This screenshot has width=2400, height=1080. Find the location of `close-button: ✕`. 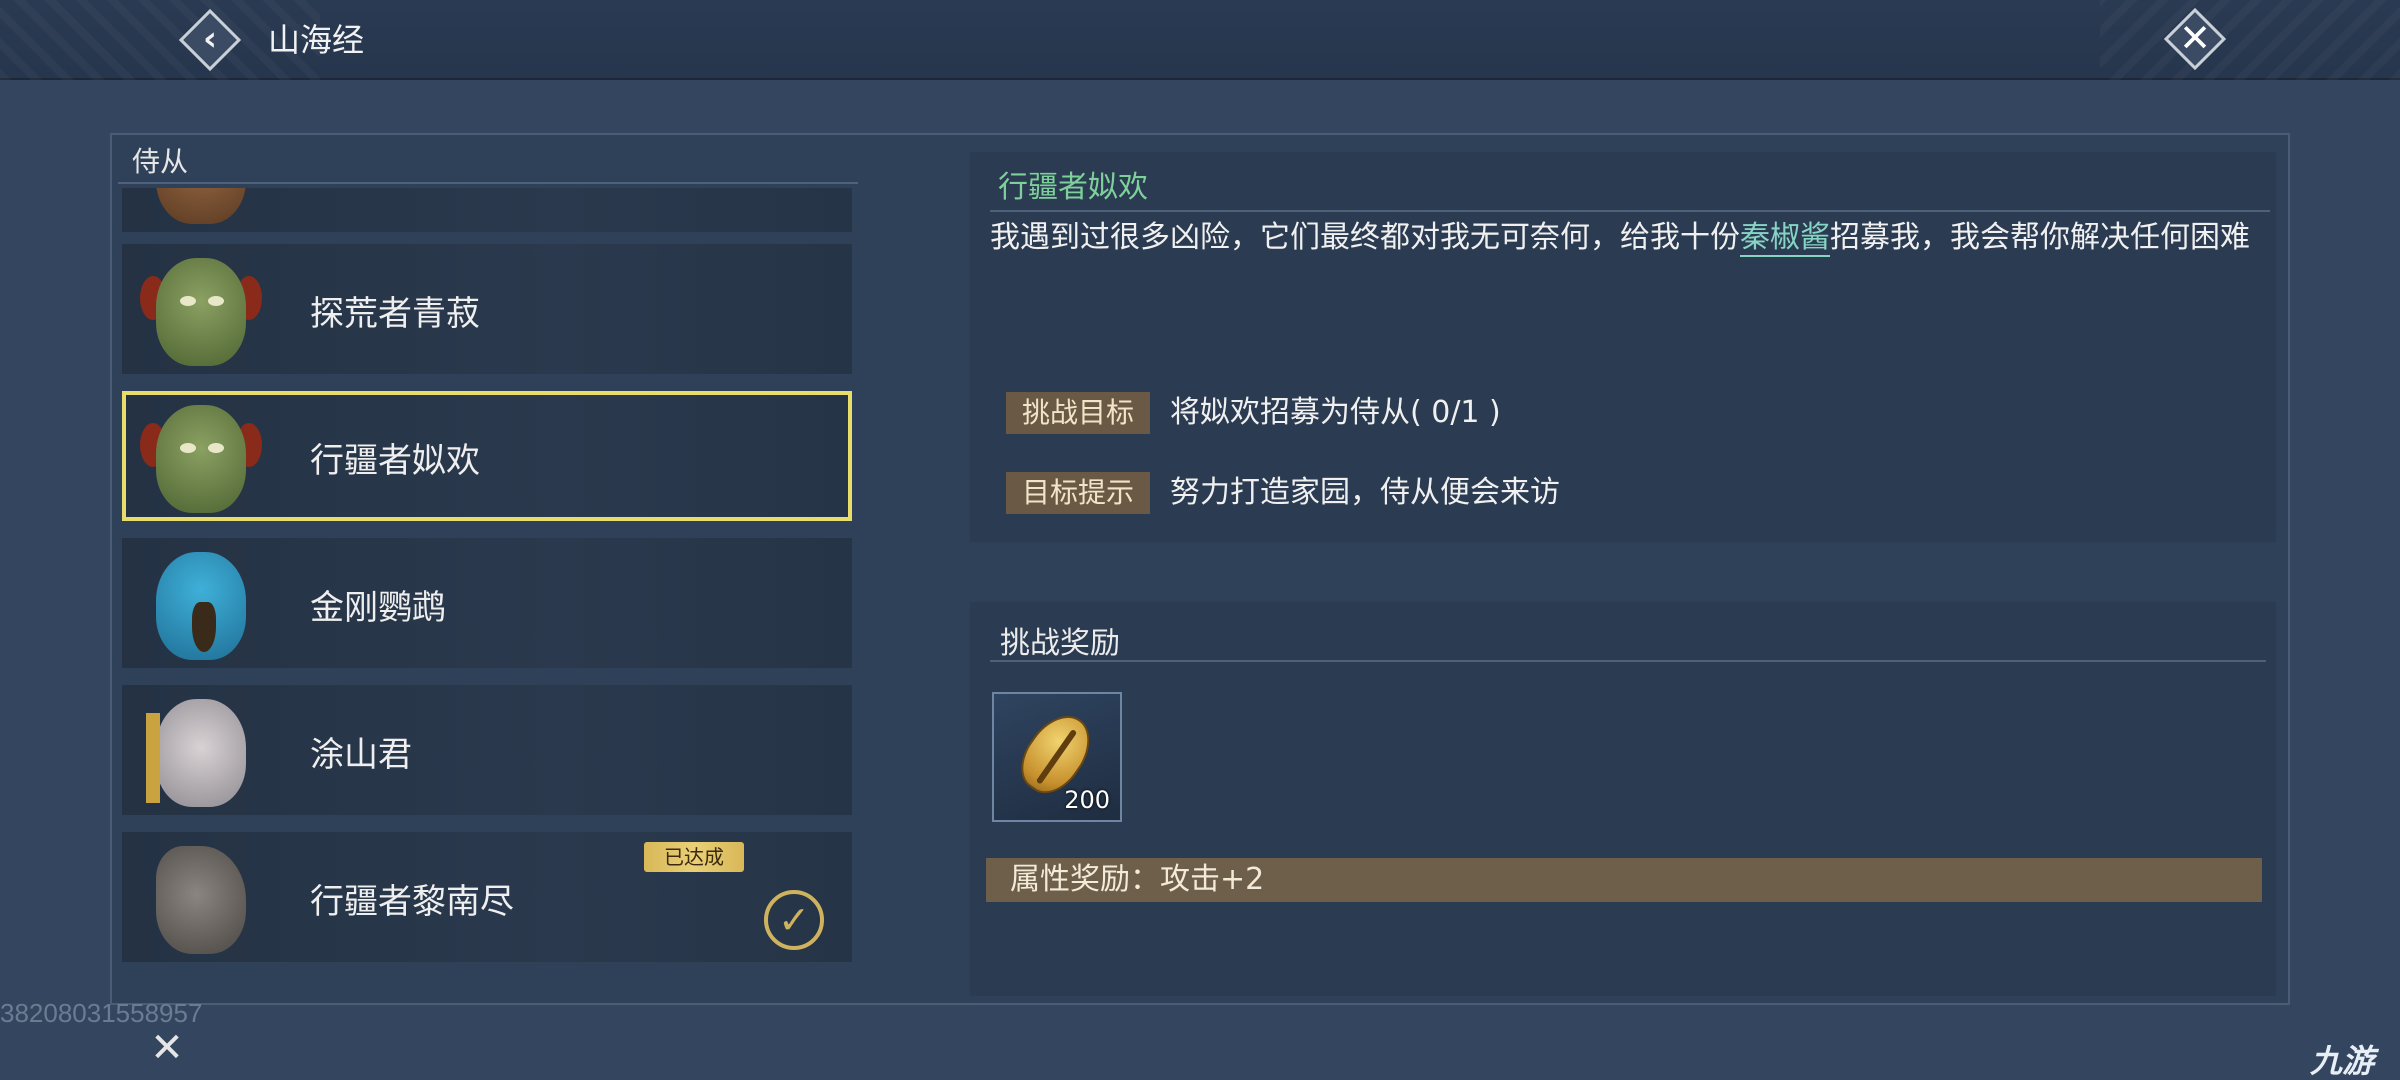

close-button: ✕ is located at coordinates (2195, 39).